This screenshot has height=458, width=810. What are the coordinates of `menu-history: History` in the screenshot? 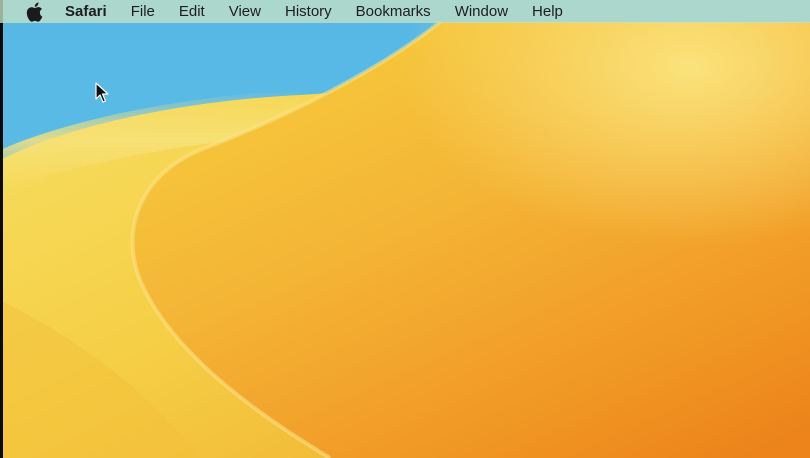 It's located at (308, 11).